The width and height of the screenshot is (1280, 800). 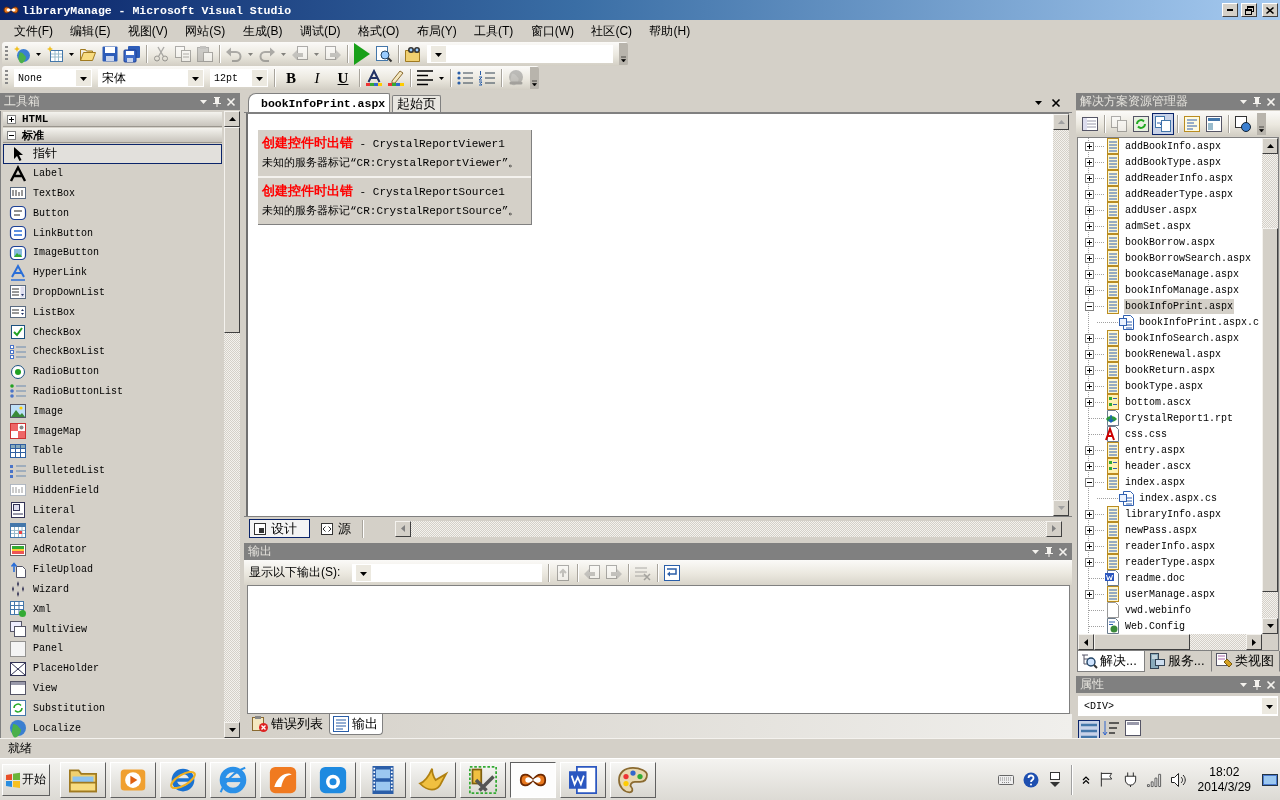 What do you see at coordinates (6, 54) in the screenshot?
I see `toolbar-grip` at bounding box center [6, 54].